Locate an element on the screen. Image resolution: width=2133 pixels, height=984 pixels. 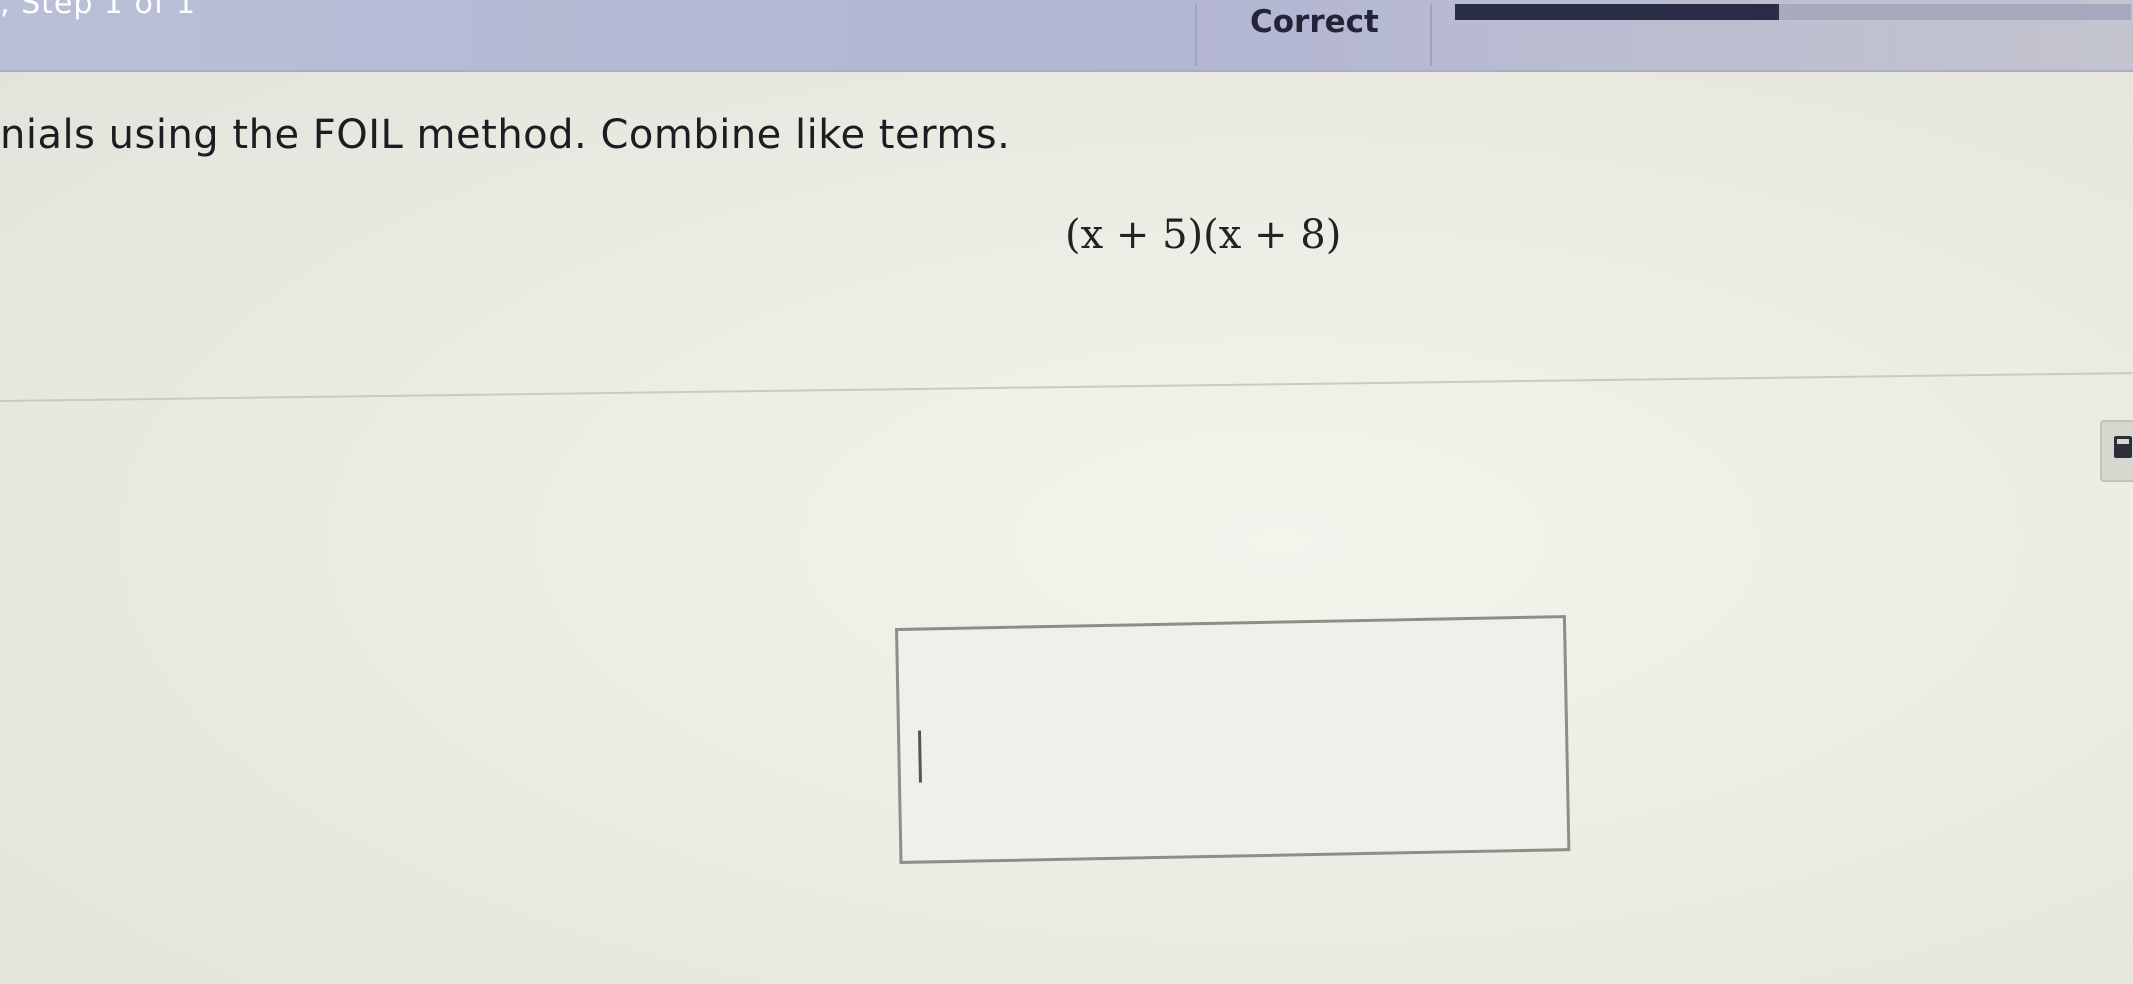
step-counter: , Step 1 of 1 is located at coordinates (98, 10).